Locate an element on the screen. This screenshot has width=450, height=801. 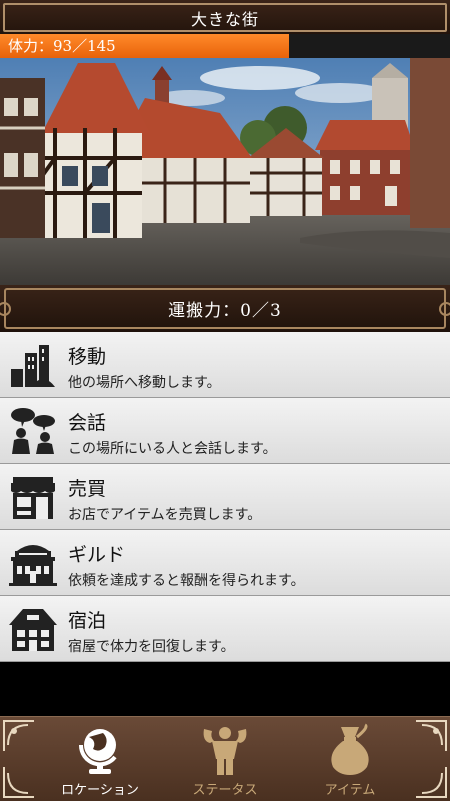
strongman-icon is located at coordinates (225, 751).